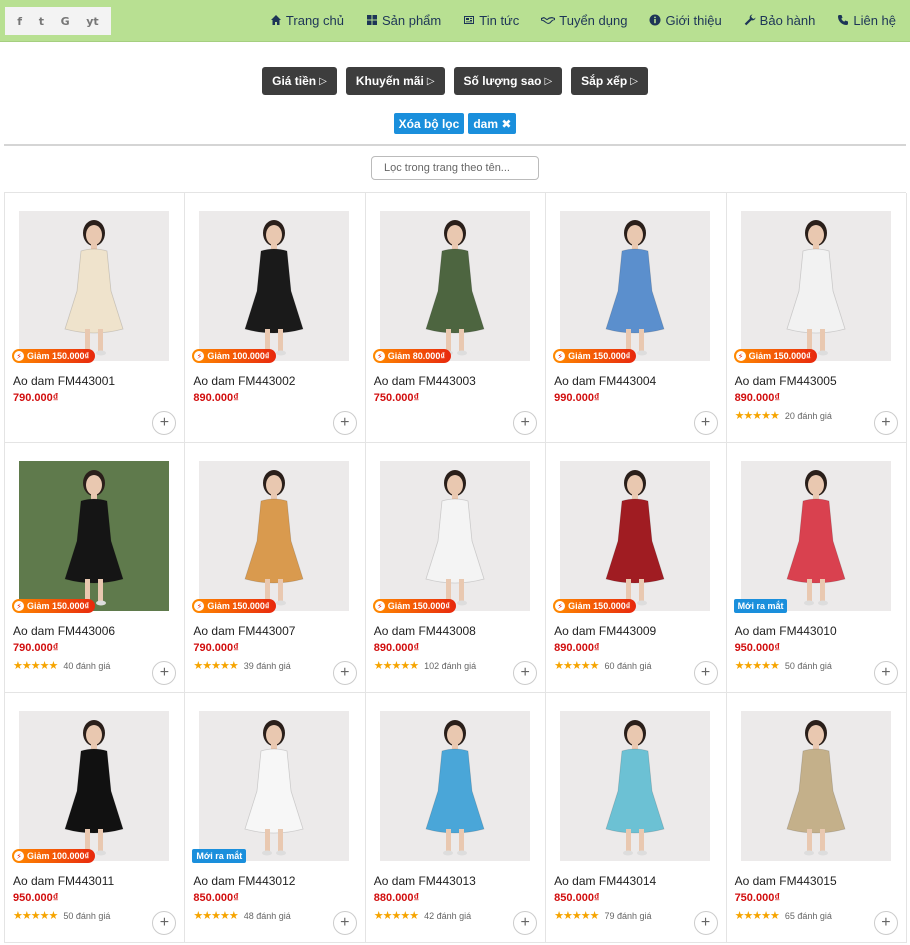  Describe the element at coordinates (492, 123) in the screenshot. I see `filter-tag-dam: dam ✖` at that location.